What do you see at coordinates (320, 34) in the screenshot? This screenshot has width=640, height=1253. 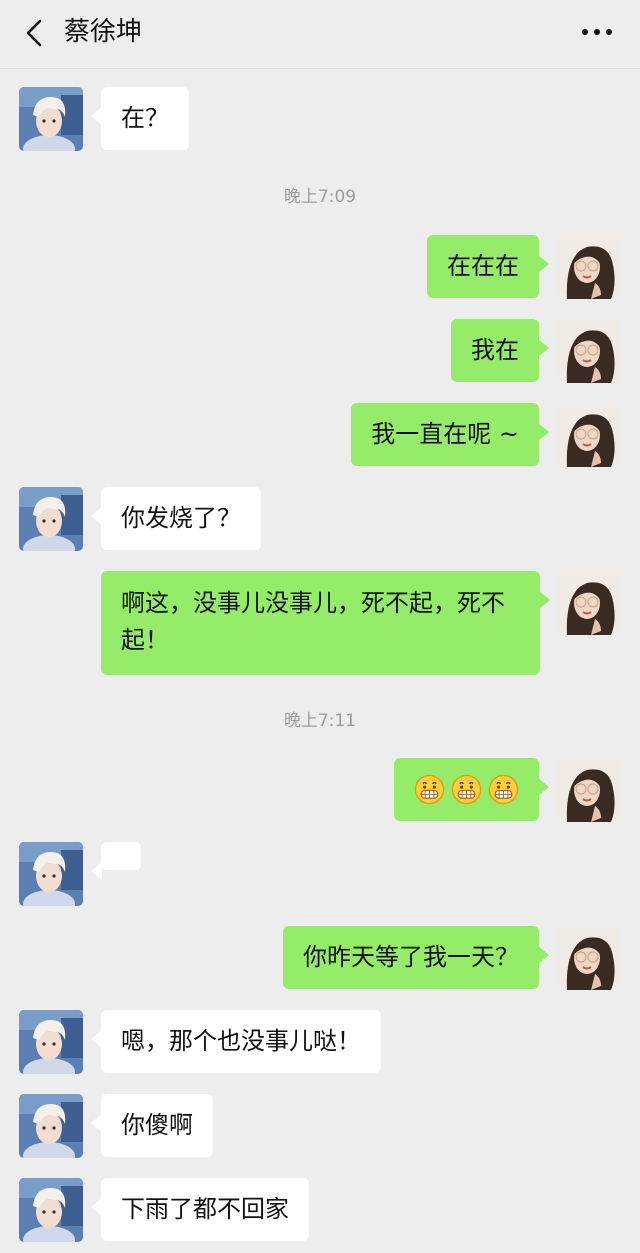 I see `chat-header: 蔡徐坤` at bounding box center [320, 34].